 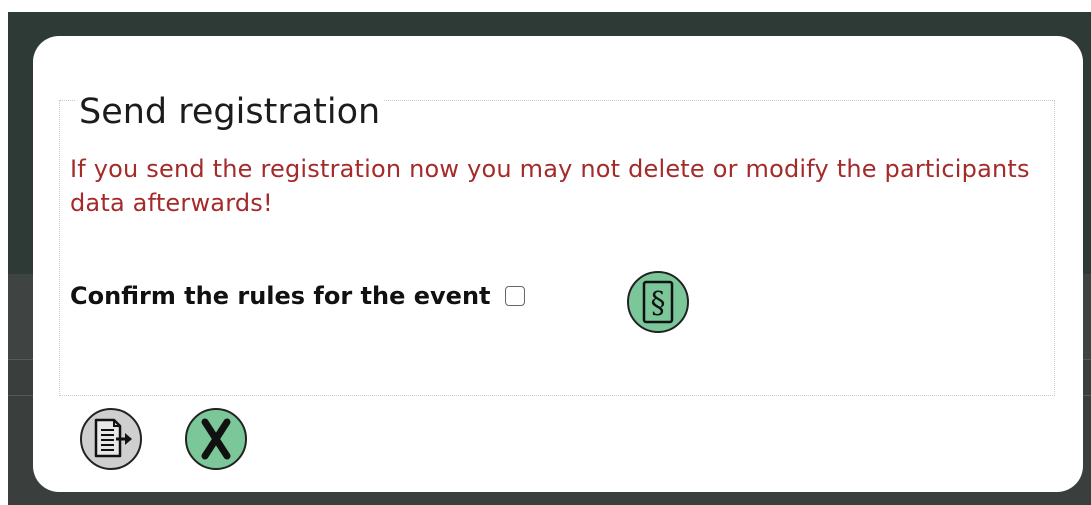 I want to click on document-send-icon, so click(x=113, y=438).